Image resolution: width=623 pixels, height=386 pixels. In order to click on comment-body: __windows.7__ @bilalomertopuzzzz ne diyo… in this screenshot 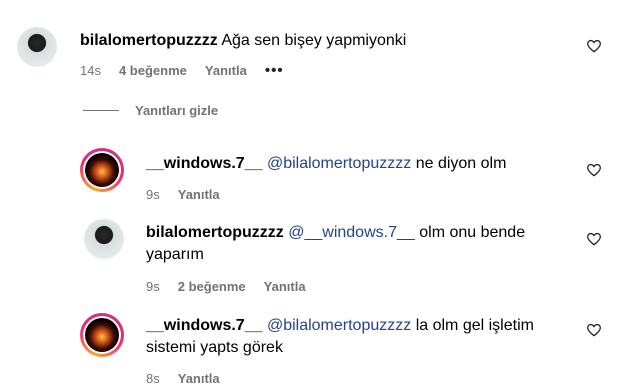, I will do `click(326, 164)`.